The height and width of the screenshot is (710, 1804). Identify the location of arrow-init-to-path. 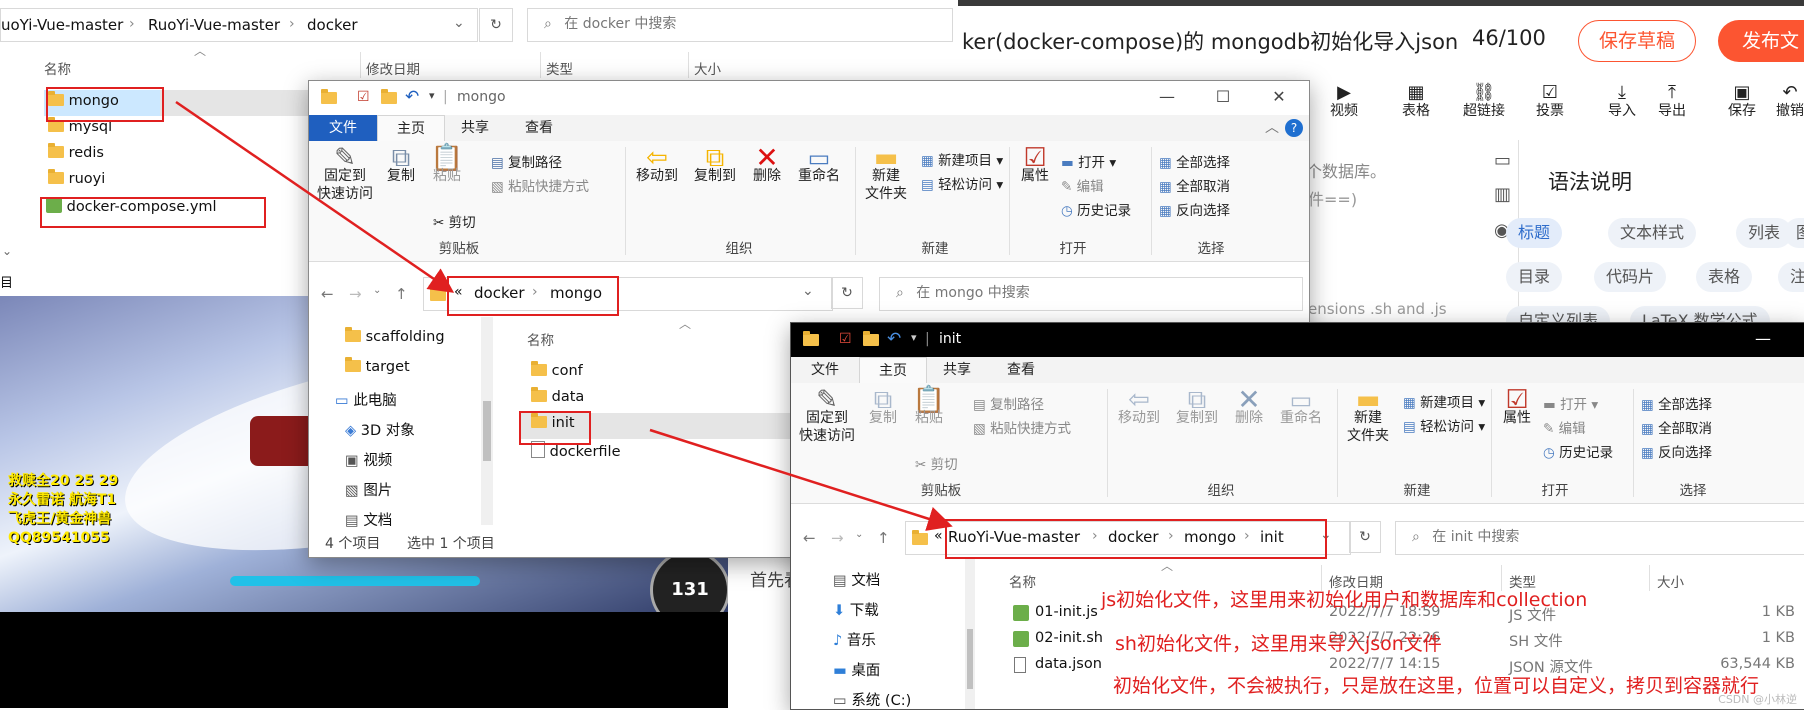
(801, 479).